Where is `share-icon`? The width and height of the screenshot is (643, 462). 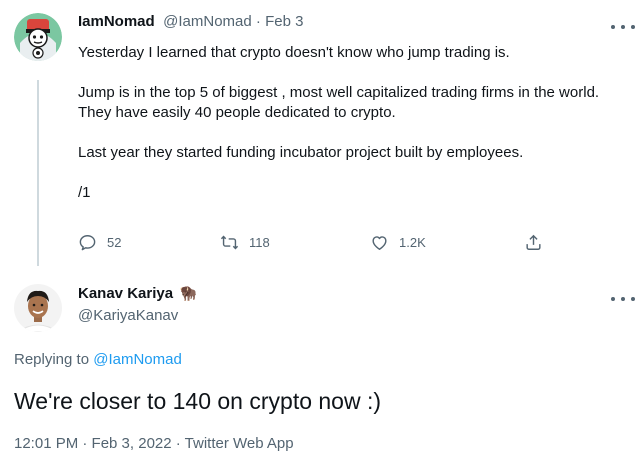
share-icon is located at coordinates (533, 242).